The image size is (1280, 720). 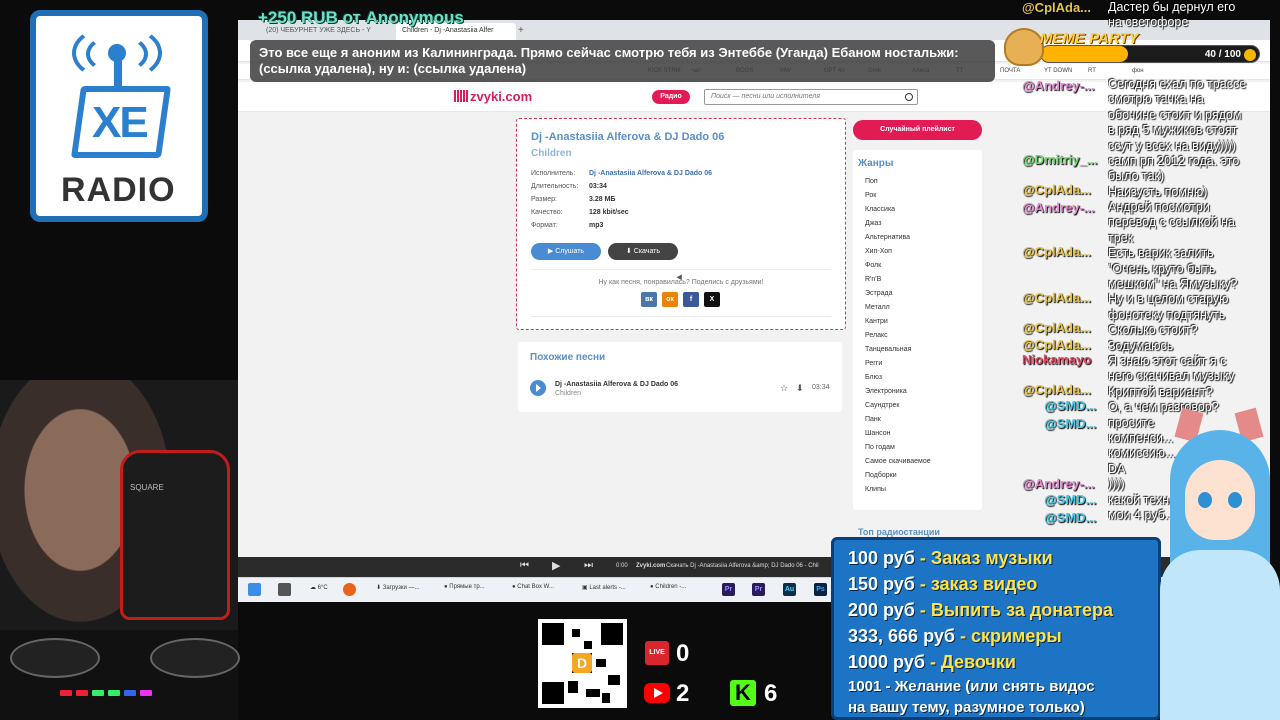 What do you see at coordinates (882, 405) in the screenshot?
I see `genre-link: Саундтрек` at bounding box center [882, 405].